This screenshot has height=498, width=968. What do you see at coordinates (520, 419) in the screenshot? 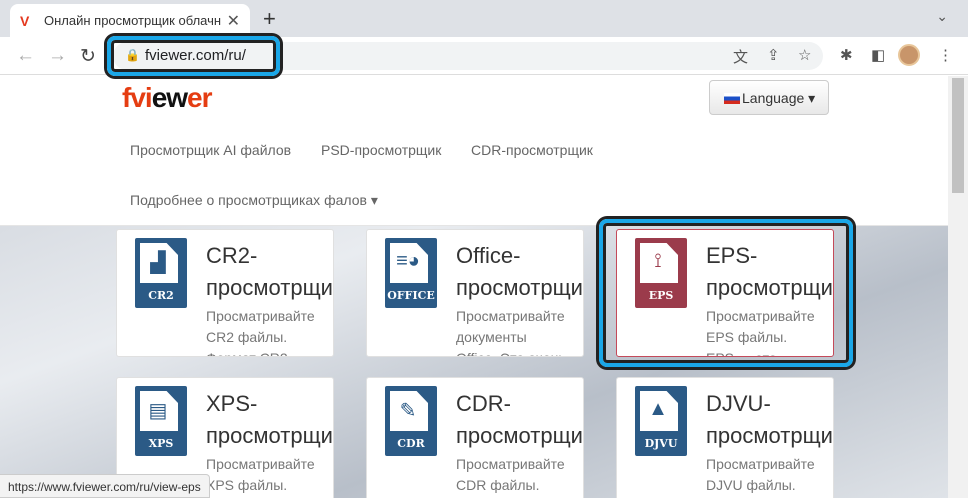
I see `card-title: CDR-просмотрщик` at bounding box center [520, 419].